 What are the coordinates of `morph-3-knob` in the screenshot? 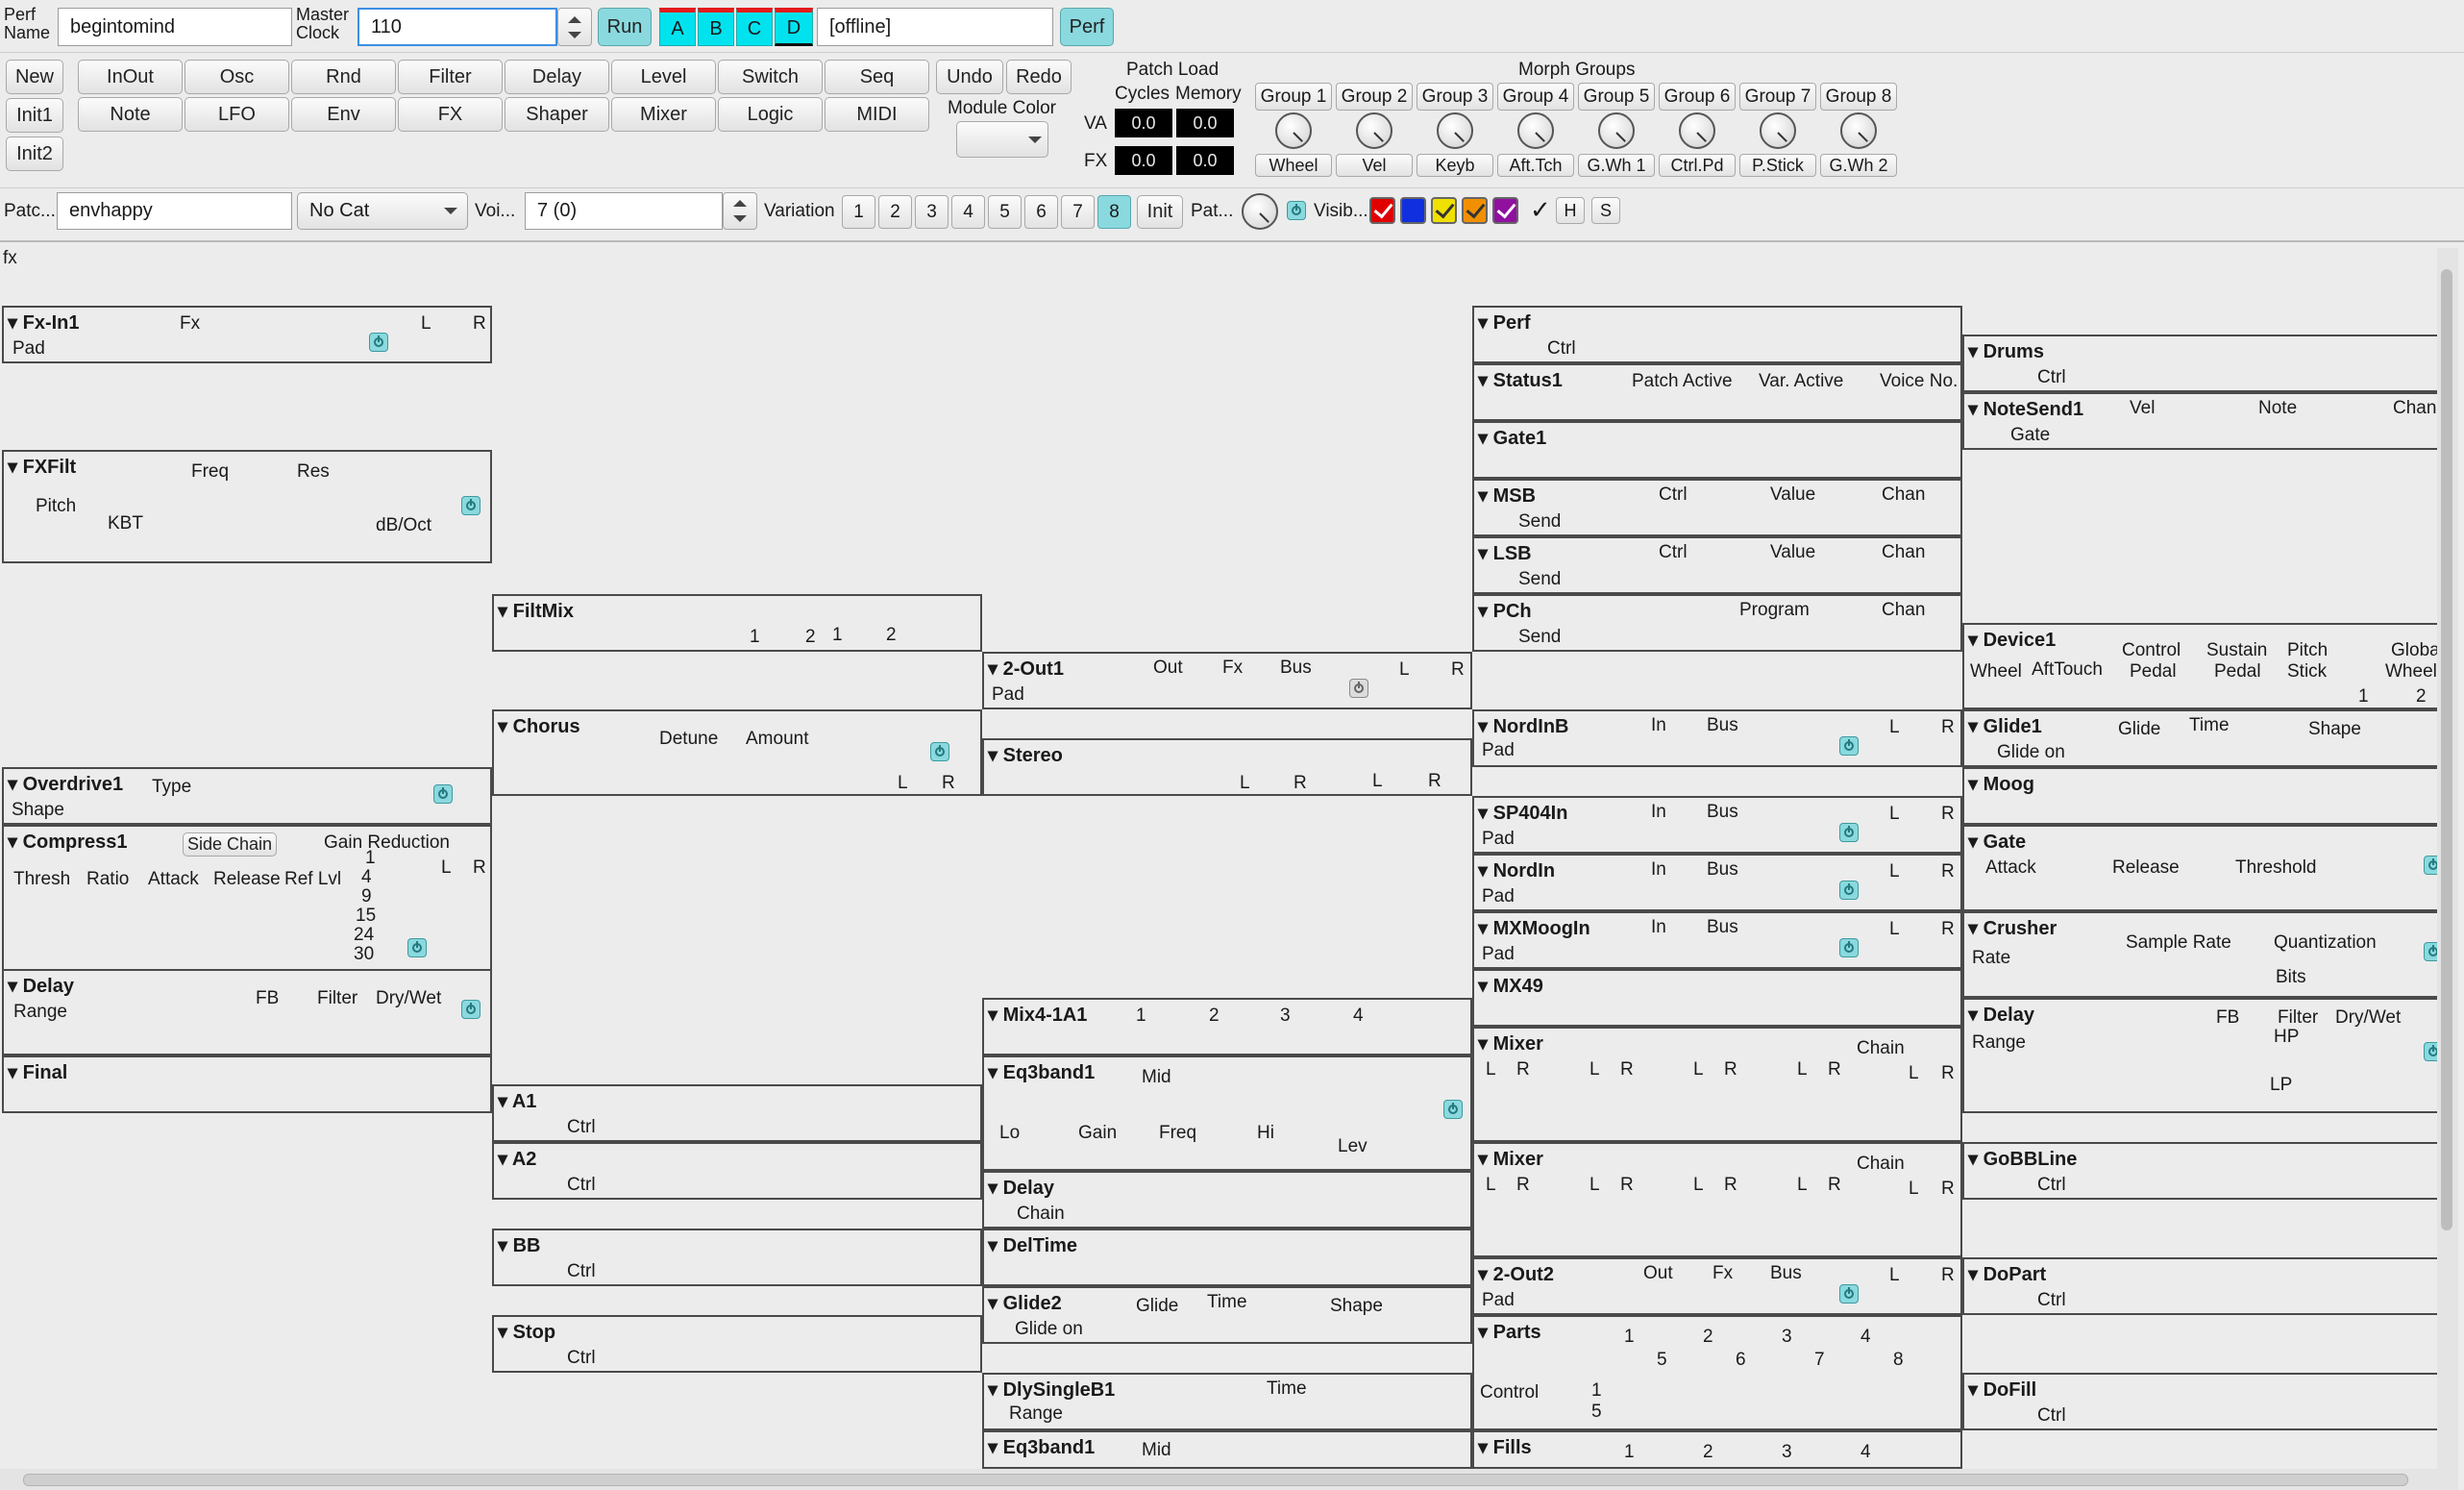 It's located at (1455, 130).